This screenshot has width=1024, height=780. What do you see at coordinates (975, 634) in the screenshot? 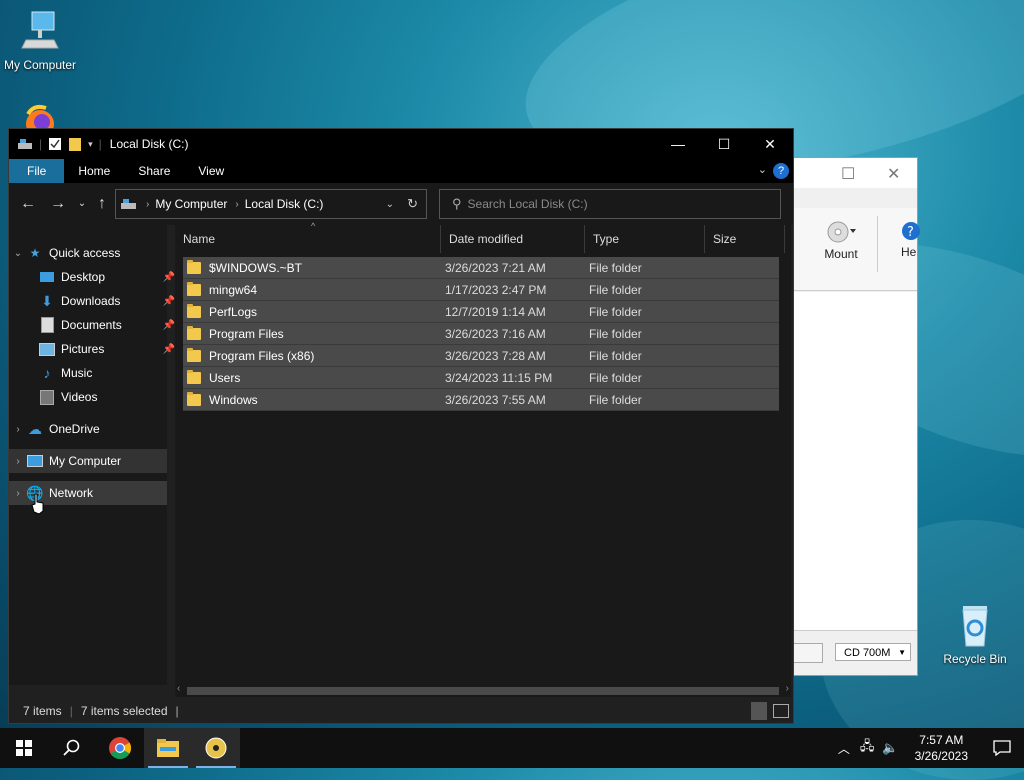
I see `desktop-icon-recycle-bin: Recycle Bin` at bounding box center [975, 634].